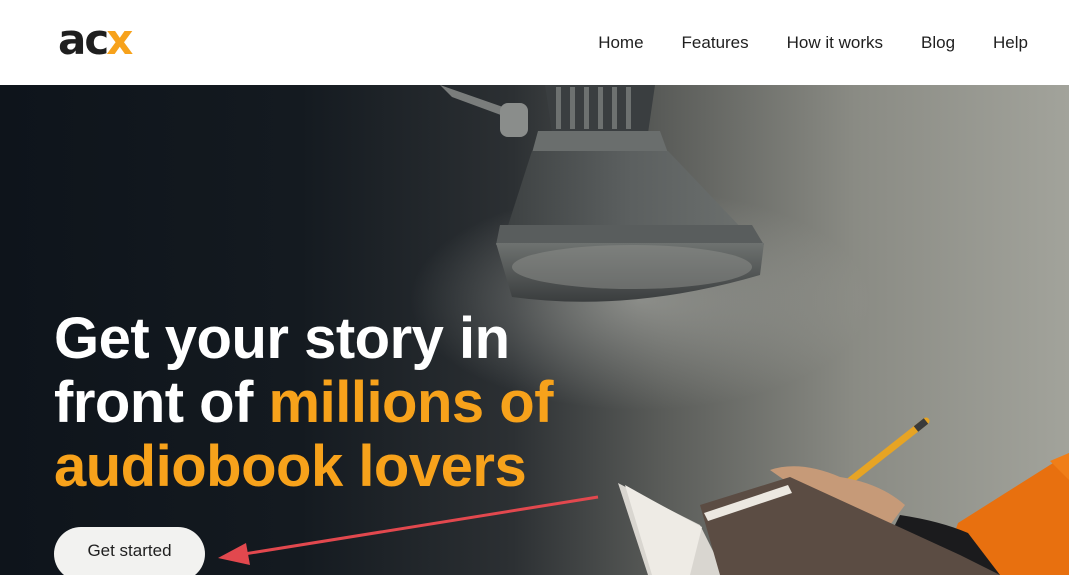 Image resolution: width=1069 pixels, height=575 pixels. I want to click on nav-help: Help, so click(1010, 43).